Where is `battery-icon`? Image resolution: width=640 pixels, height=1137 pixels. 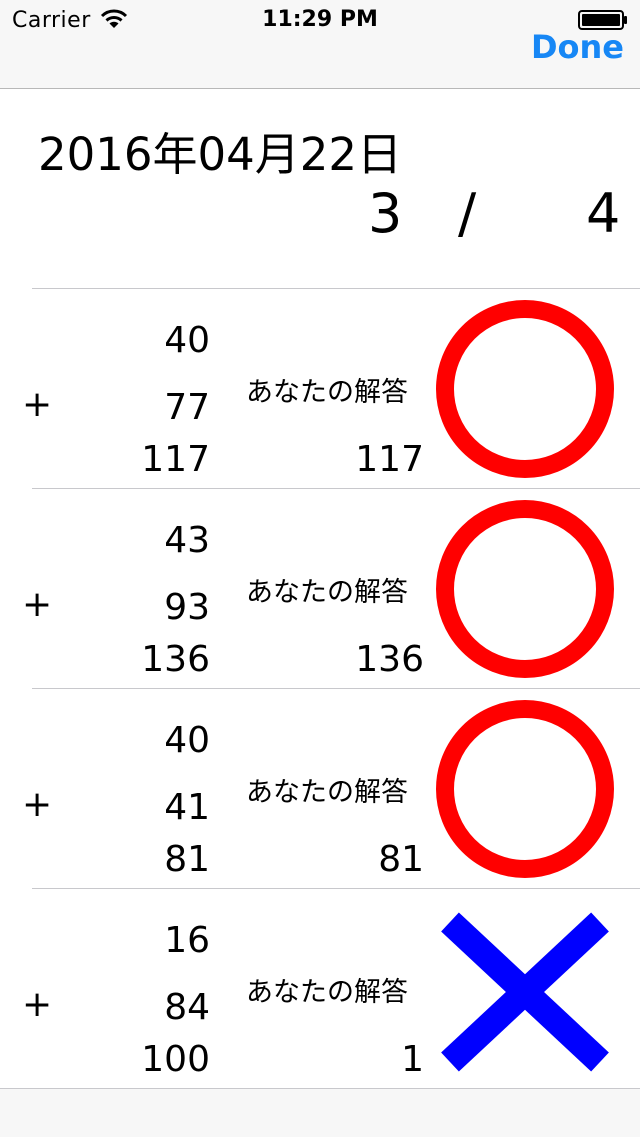 battery-icon is located at coordinates (602, 20).